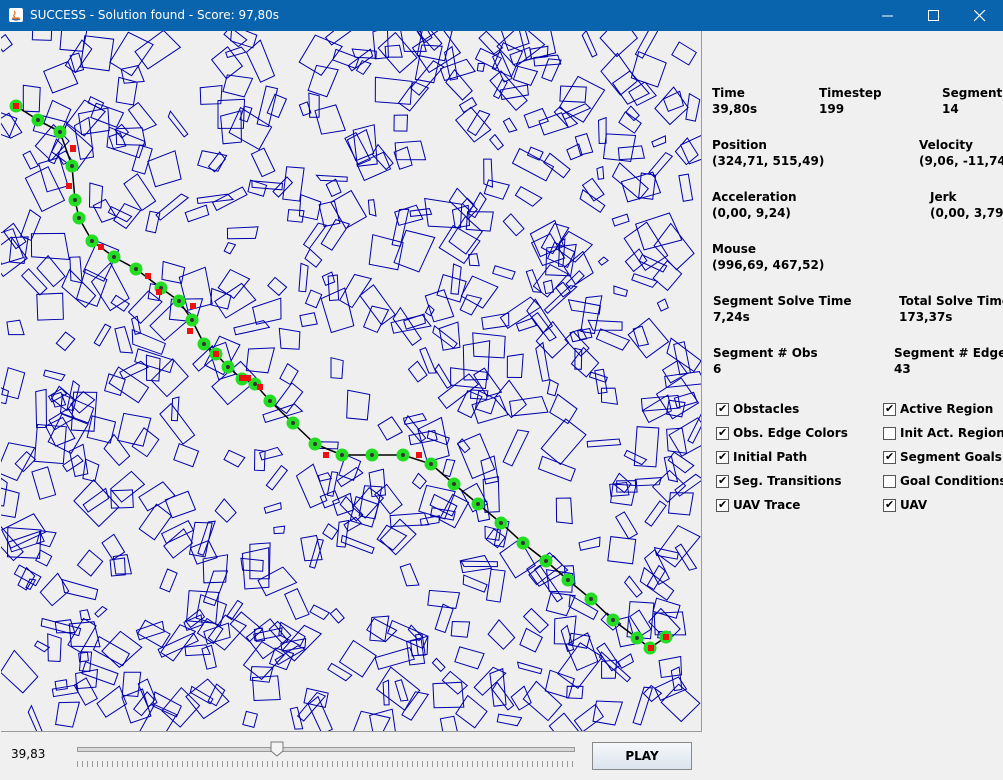  I want to click on slider-thumb, so click(277, 749).